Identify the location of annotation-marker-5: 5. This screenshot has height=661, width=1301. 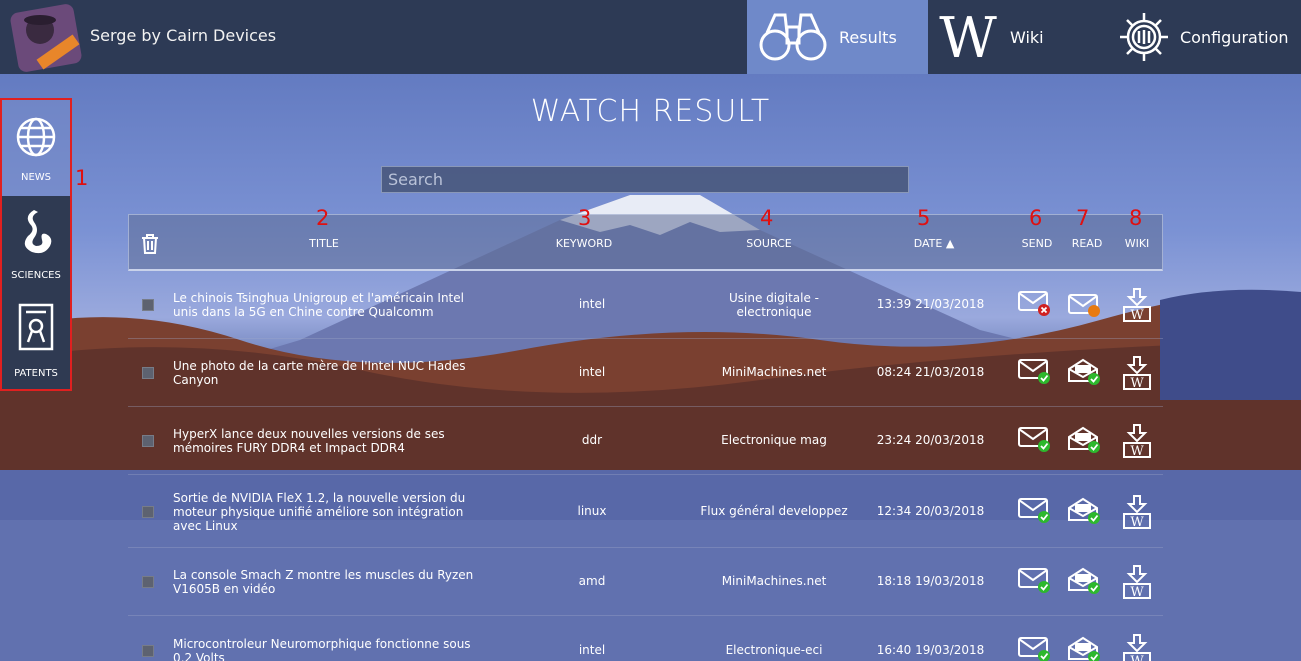
(924, 218).